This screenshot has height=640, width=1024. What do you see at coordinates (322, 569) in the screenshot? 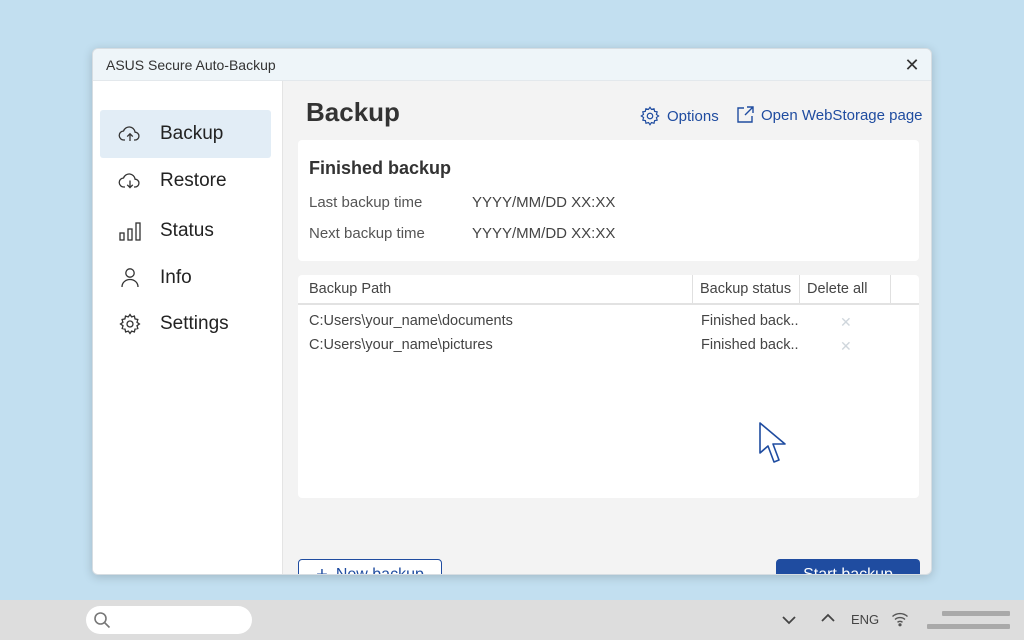
I see `plus-icon: +` at bounding box center [322, 569].